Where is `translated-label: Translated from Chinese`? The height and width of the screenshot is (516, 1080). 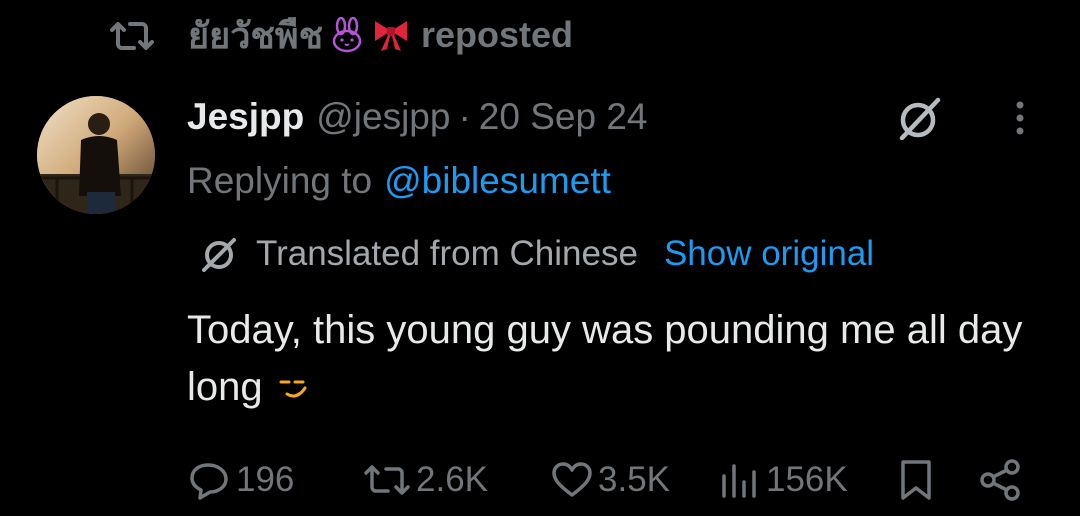 translated-label: Translated from Chinese is located at coordinates (447, 253).